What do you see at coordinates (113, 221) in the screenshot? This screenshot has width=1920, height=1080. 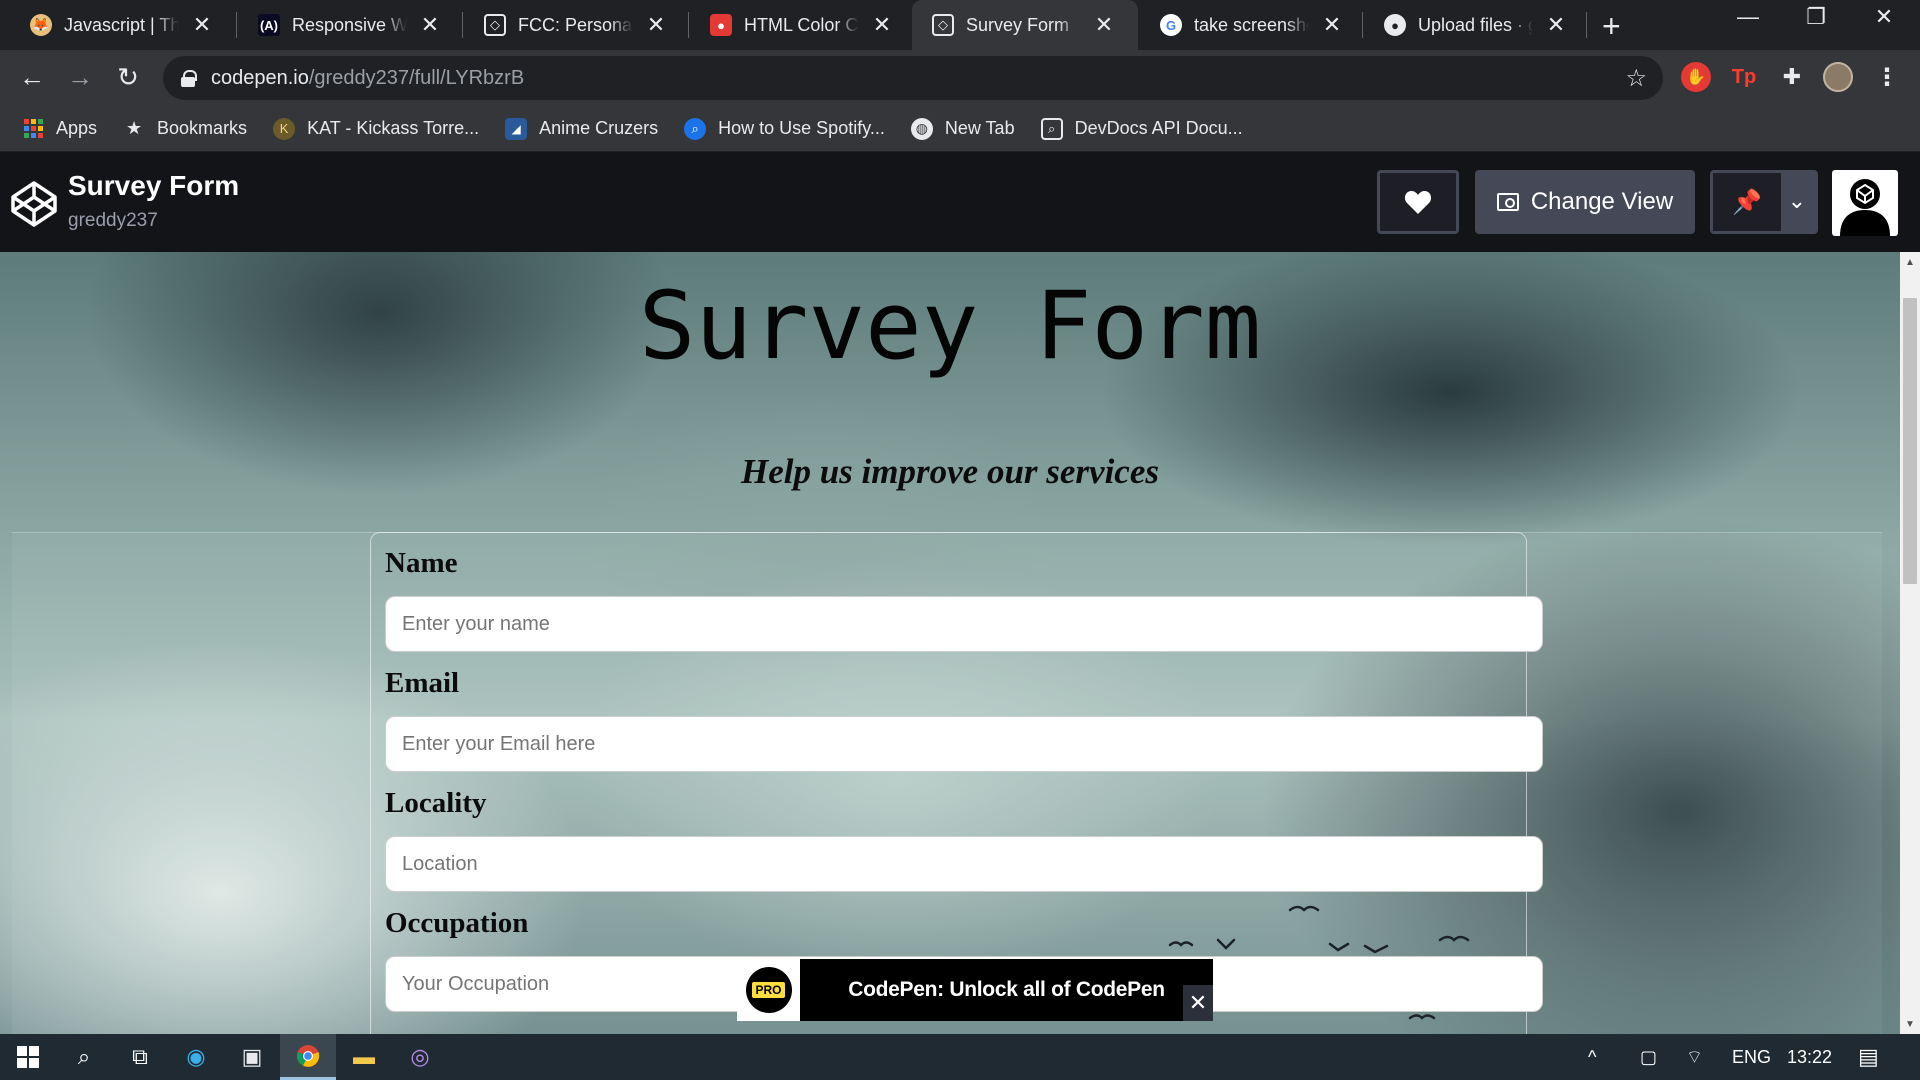 I see `pen-author: greddy237` at bounding box center [113, 221].